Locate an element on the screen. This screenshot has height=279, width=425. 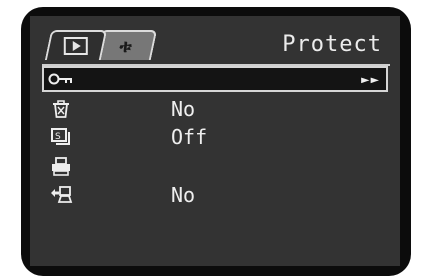
play-icon is located at coordinates (75, 46).